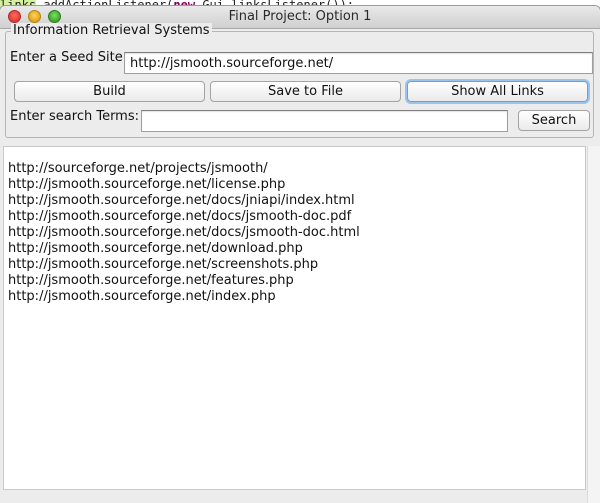  What do you see at coordinates (305, 91) in the screenshot?
I see `save-to-file-button: Save to File` at bounding box center [305, 91].